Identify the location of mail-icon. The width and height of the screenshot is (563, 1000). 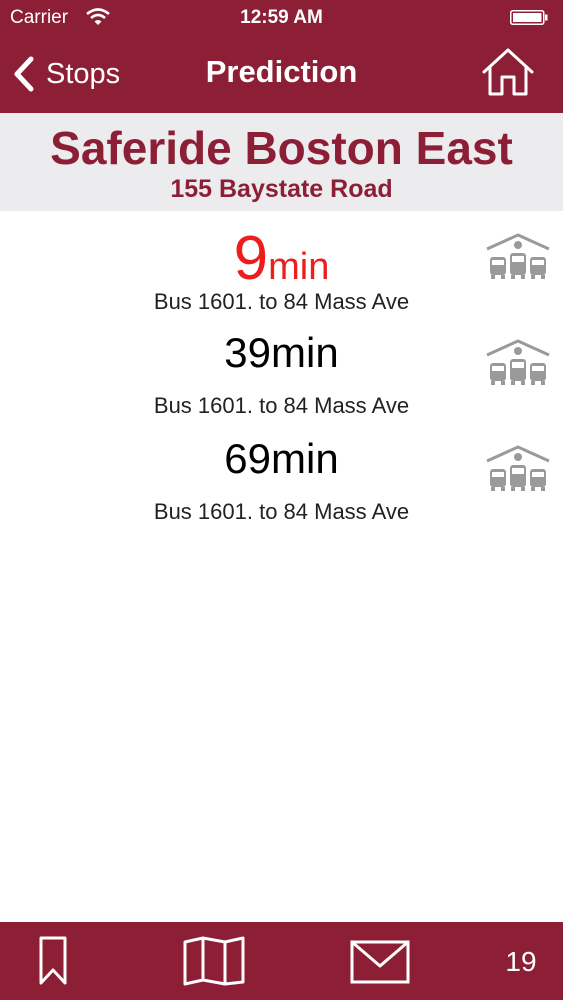
(380, 962).